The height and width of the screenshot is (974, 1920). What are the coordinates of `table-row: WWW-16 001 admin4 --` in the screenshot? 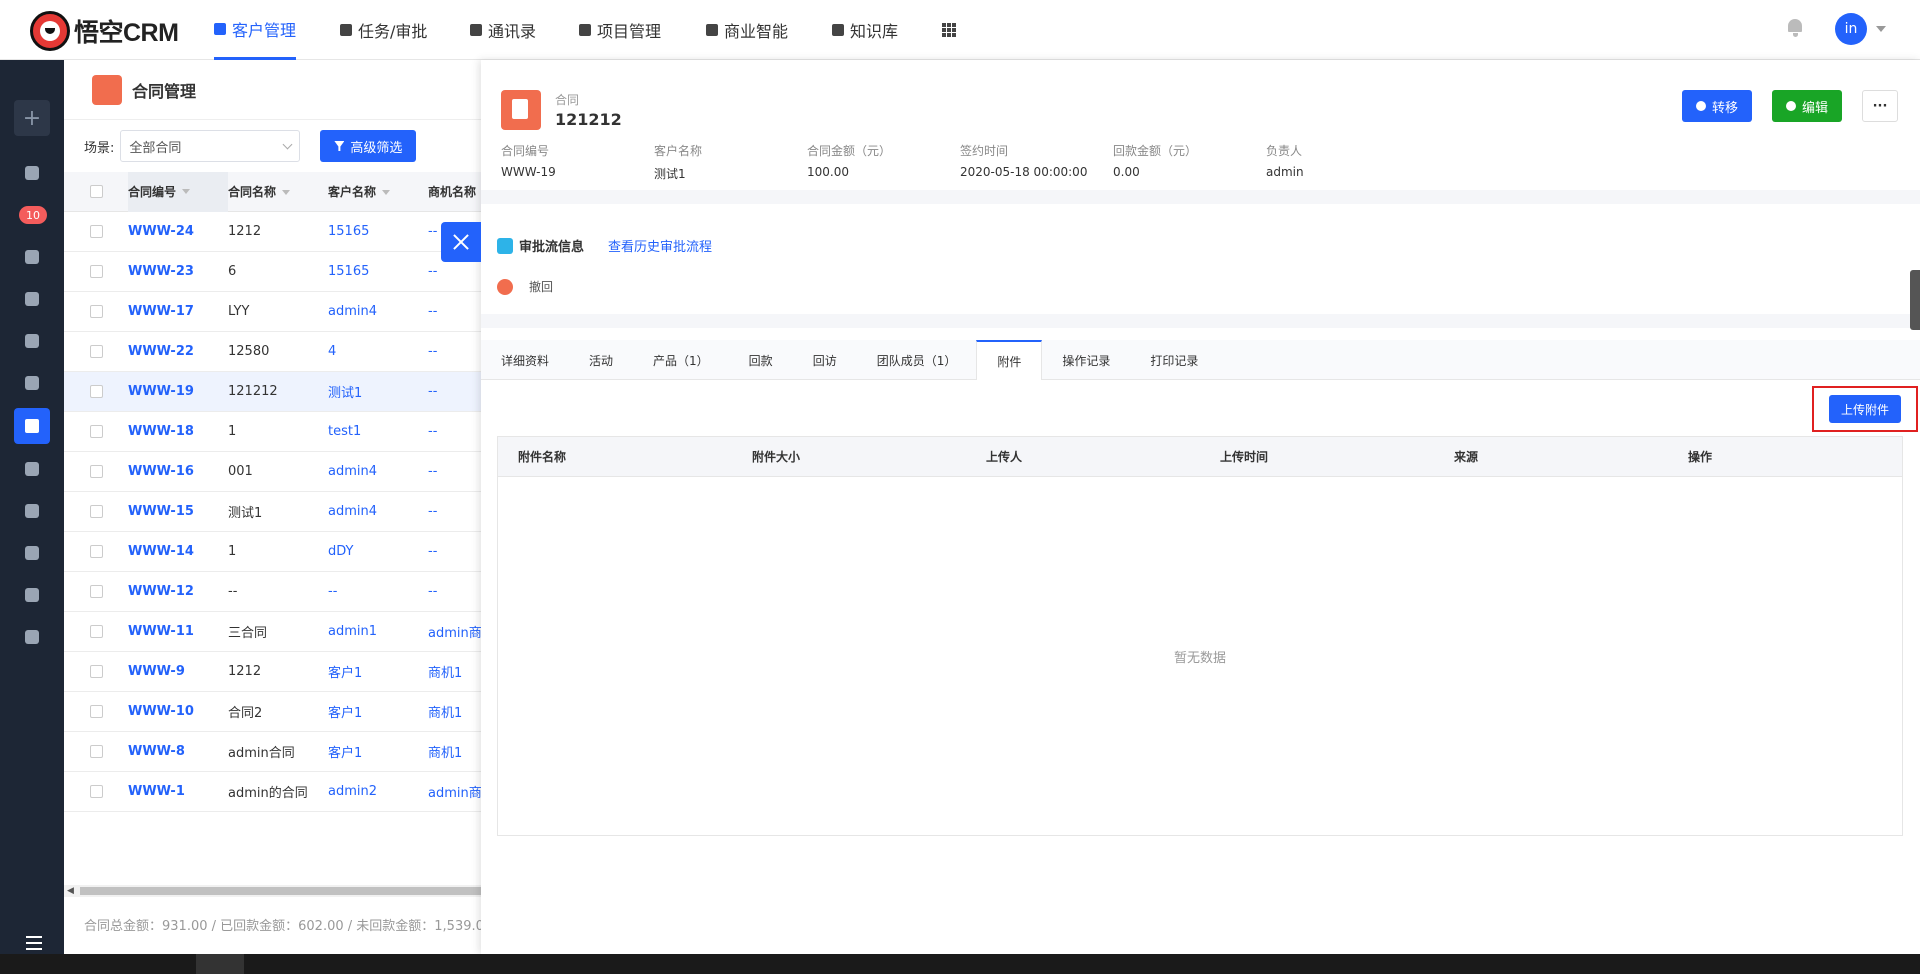 It's located at (274, 472).